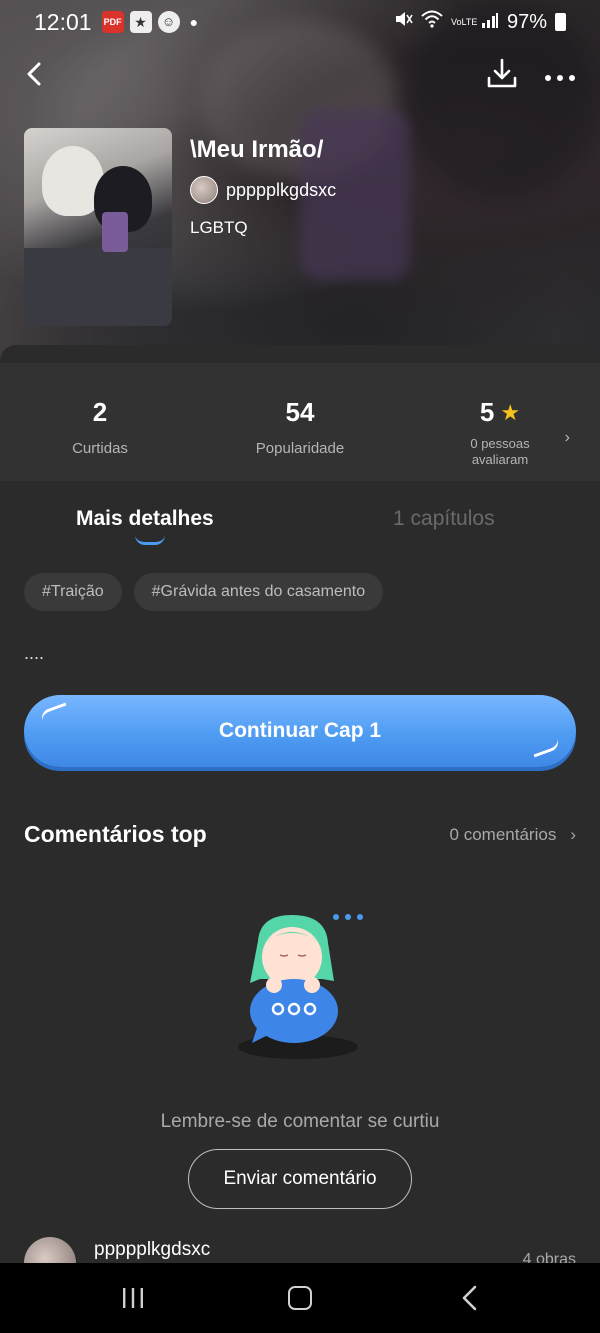  I want to click on comments-count-link: 0 comentários ›, so click(513, 835).